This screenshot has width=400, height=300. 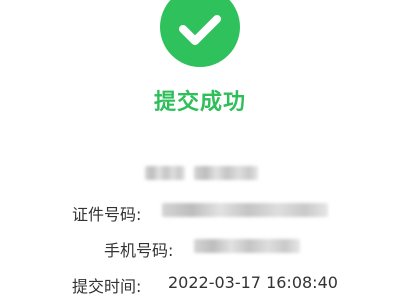 I want to click on success-check-icon, so click(x=200, y=33).